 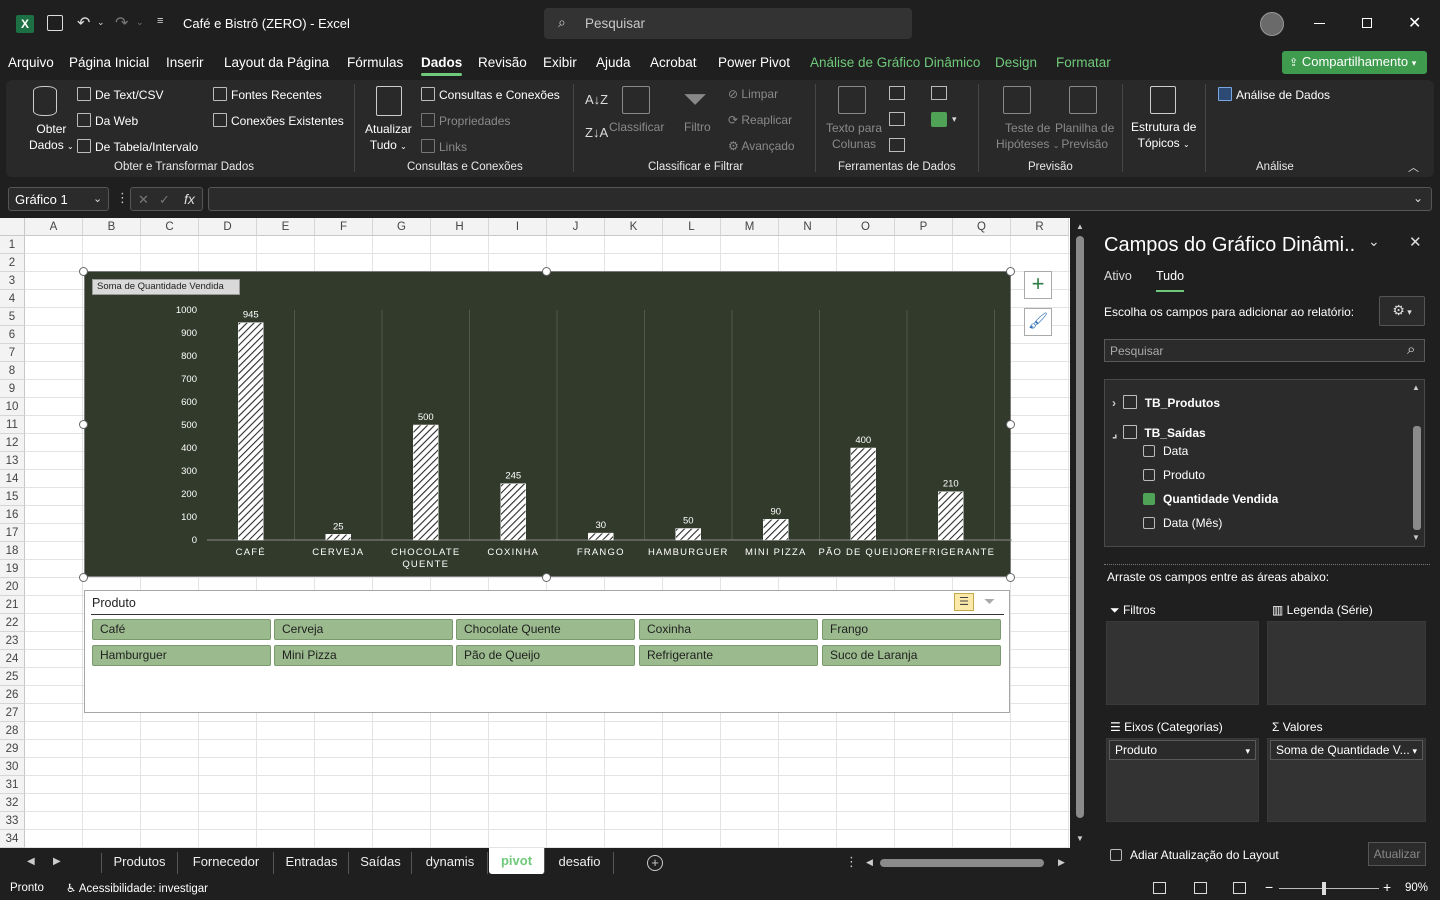 I want to click on tab-revisao: Revisão, so click(x=502, y=62).